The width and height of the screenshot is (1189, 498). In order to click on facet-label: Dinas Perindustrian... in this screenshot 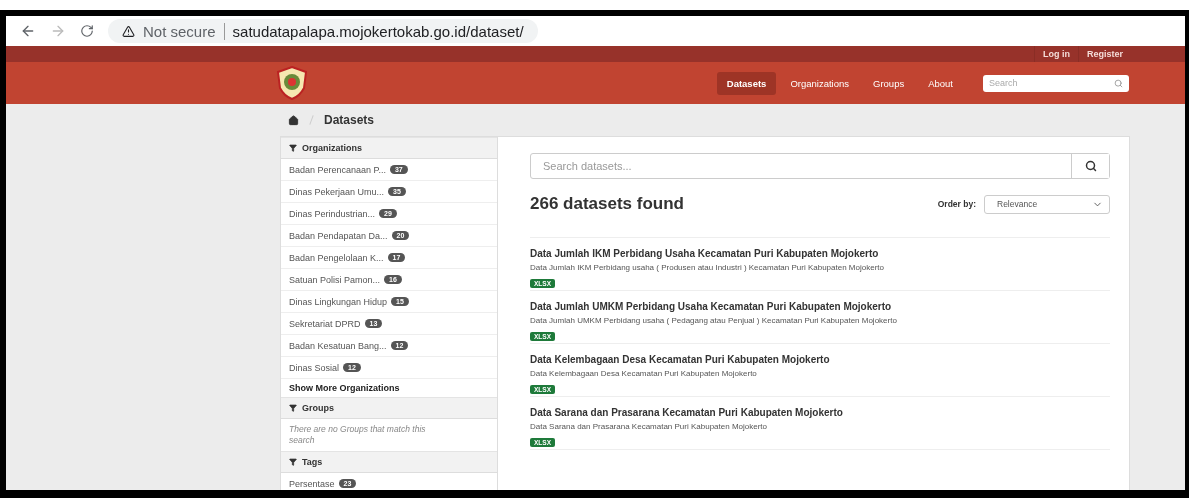, I will do `click(332, 213)`.